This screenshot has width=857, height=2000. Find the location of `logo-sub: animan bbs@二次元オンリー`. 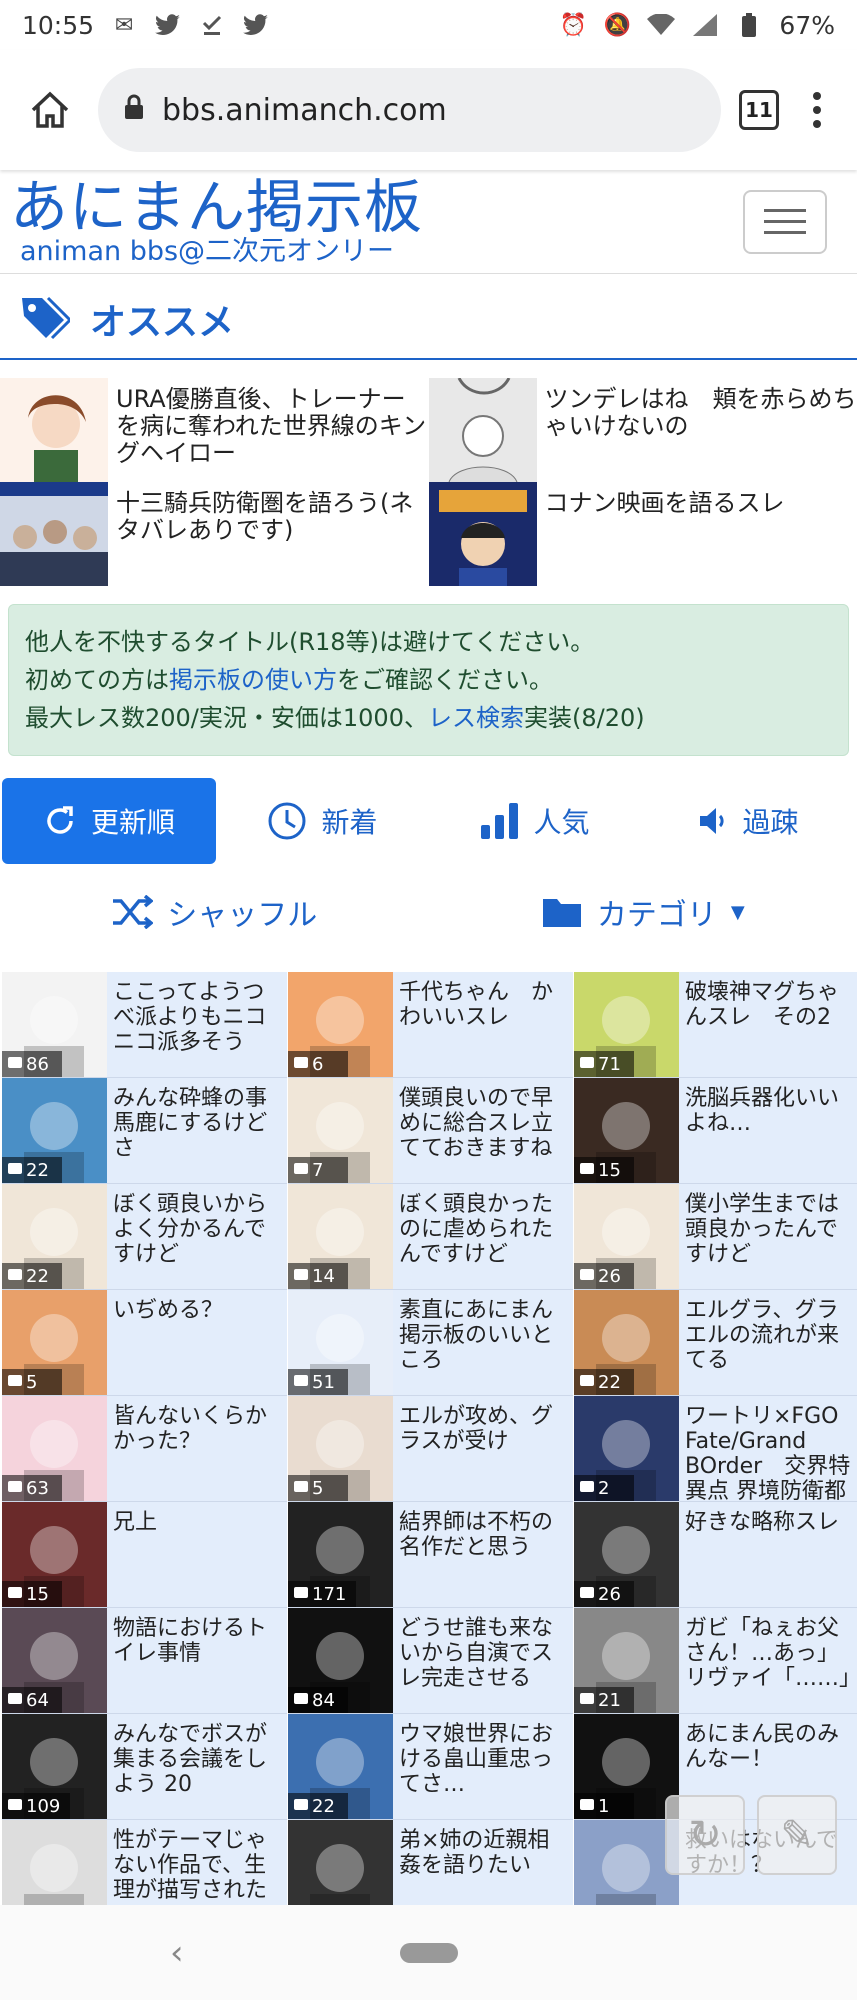

logo-sub: animan bbs@二次元オンリー is located at coordinates (207, 251).